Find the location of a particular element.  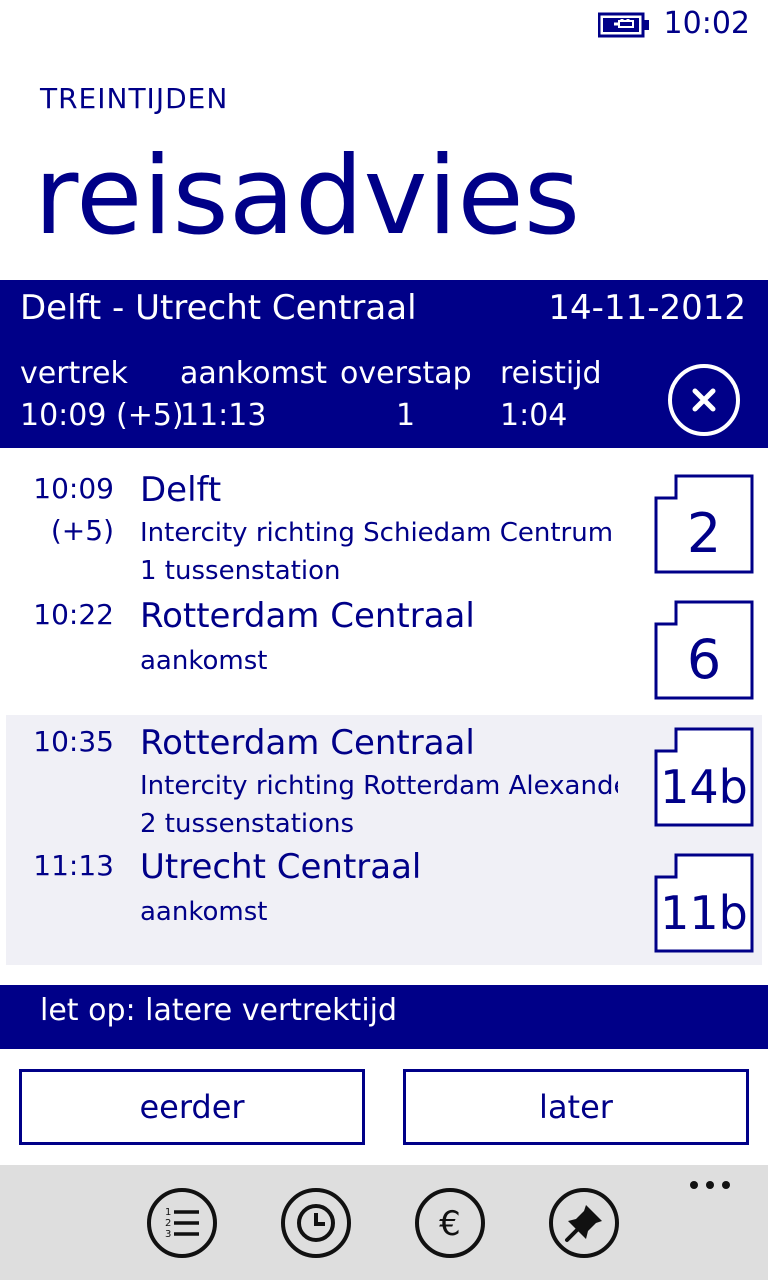

platform-number: 6 is located at coordinates (704, 659).